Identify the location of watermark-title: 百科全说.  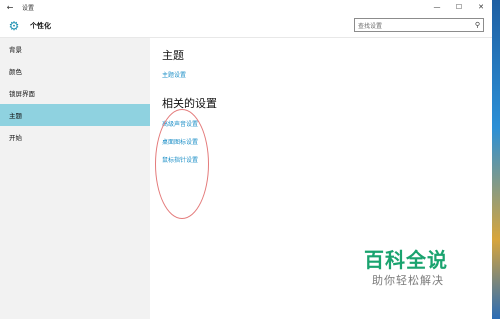
(406, 260).